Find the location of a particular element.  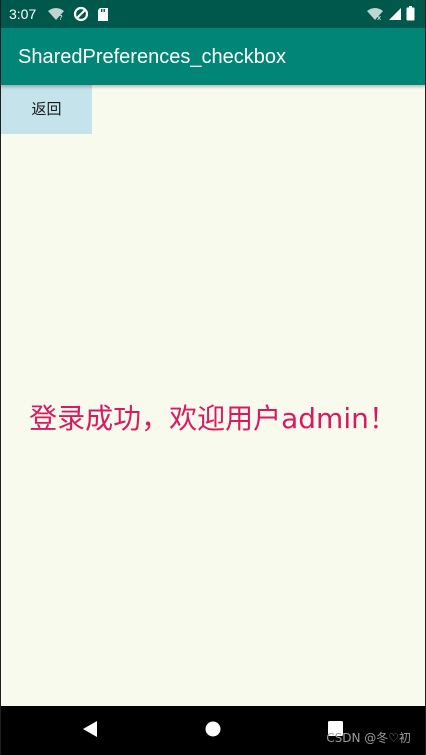

status-system-icons: x is located at coordinates (390, 13).